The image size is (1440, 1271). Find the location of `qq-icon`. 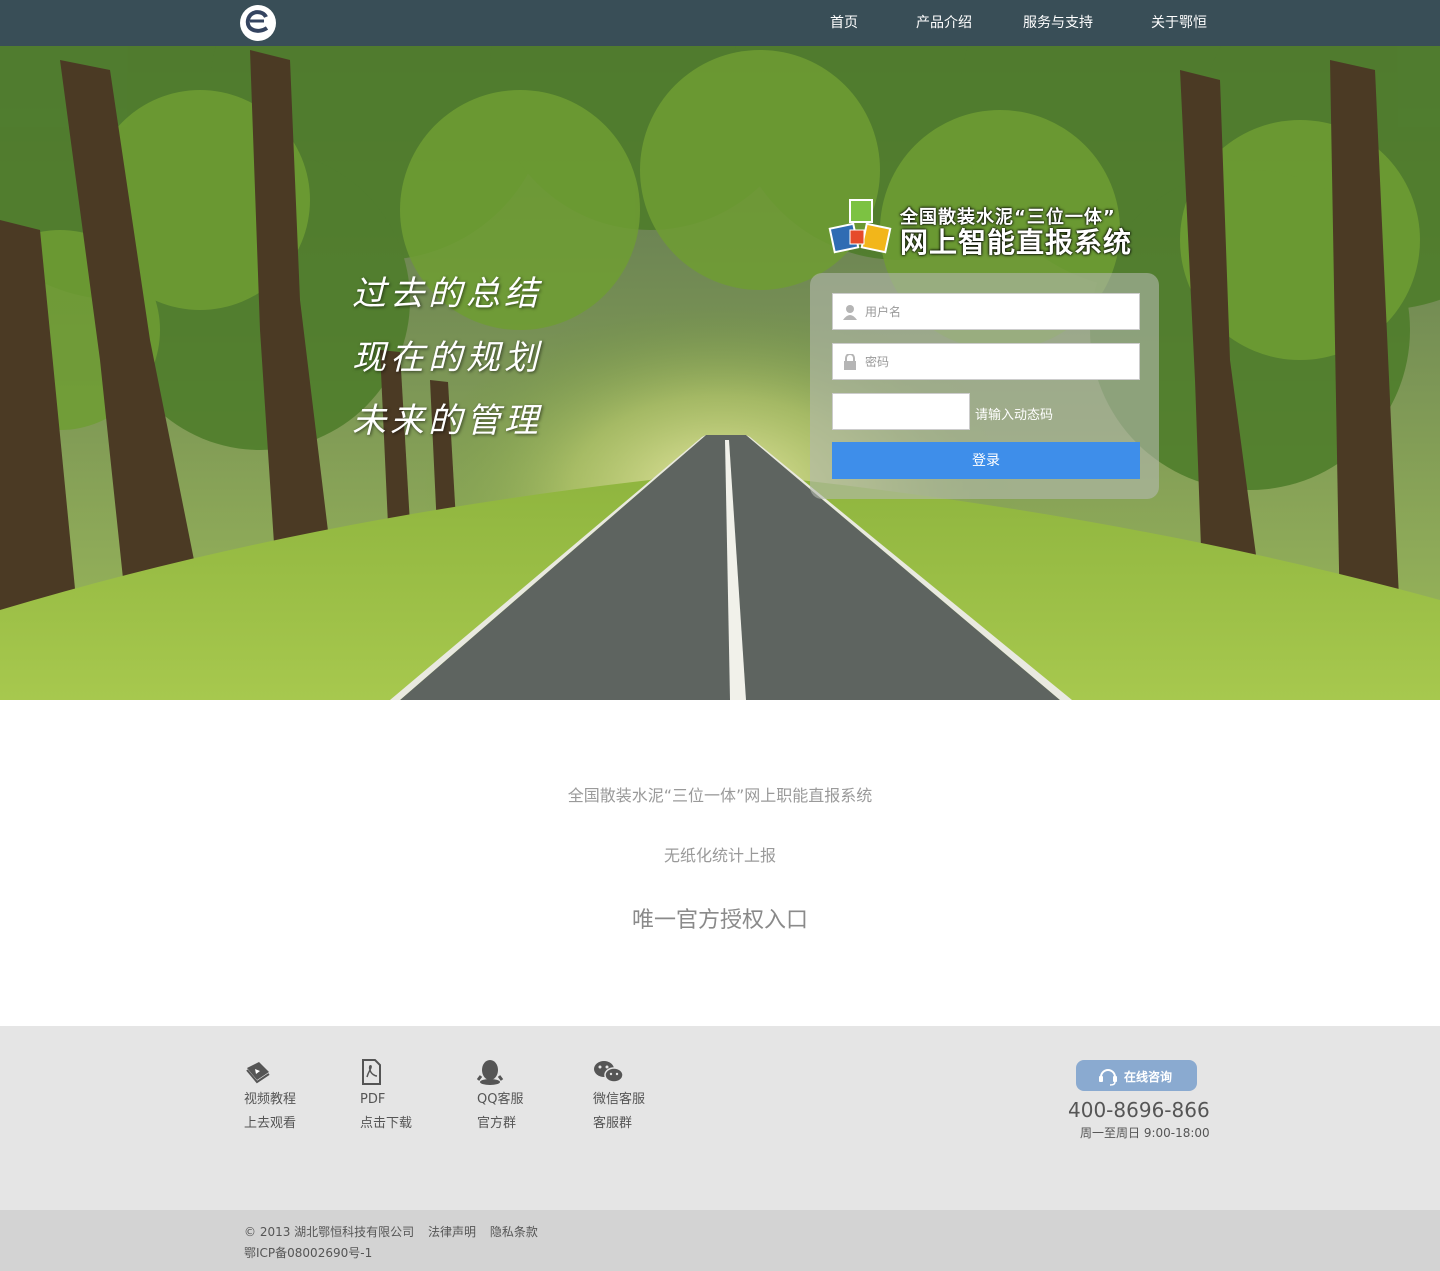

qq-icon is located at coordinates (490, 1072).